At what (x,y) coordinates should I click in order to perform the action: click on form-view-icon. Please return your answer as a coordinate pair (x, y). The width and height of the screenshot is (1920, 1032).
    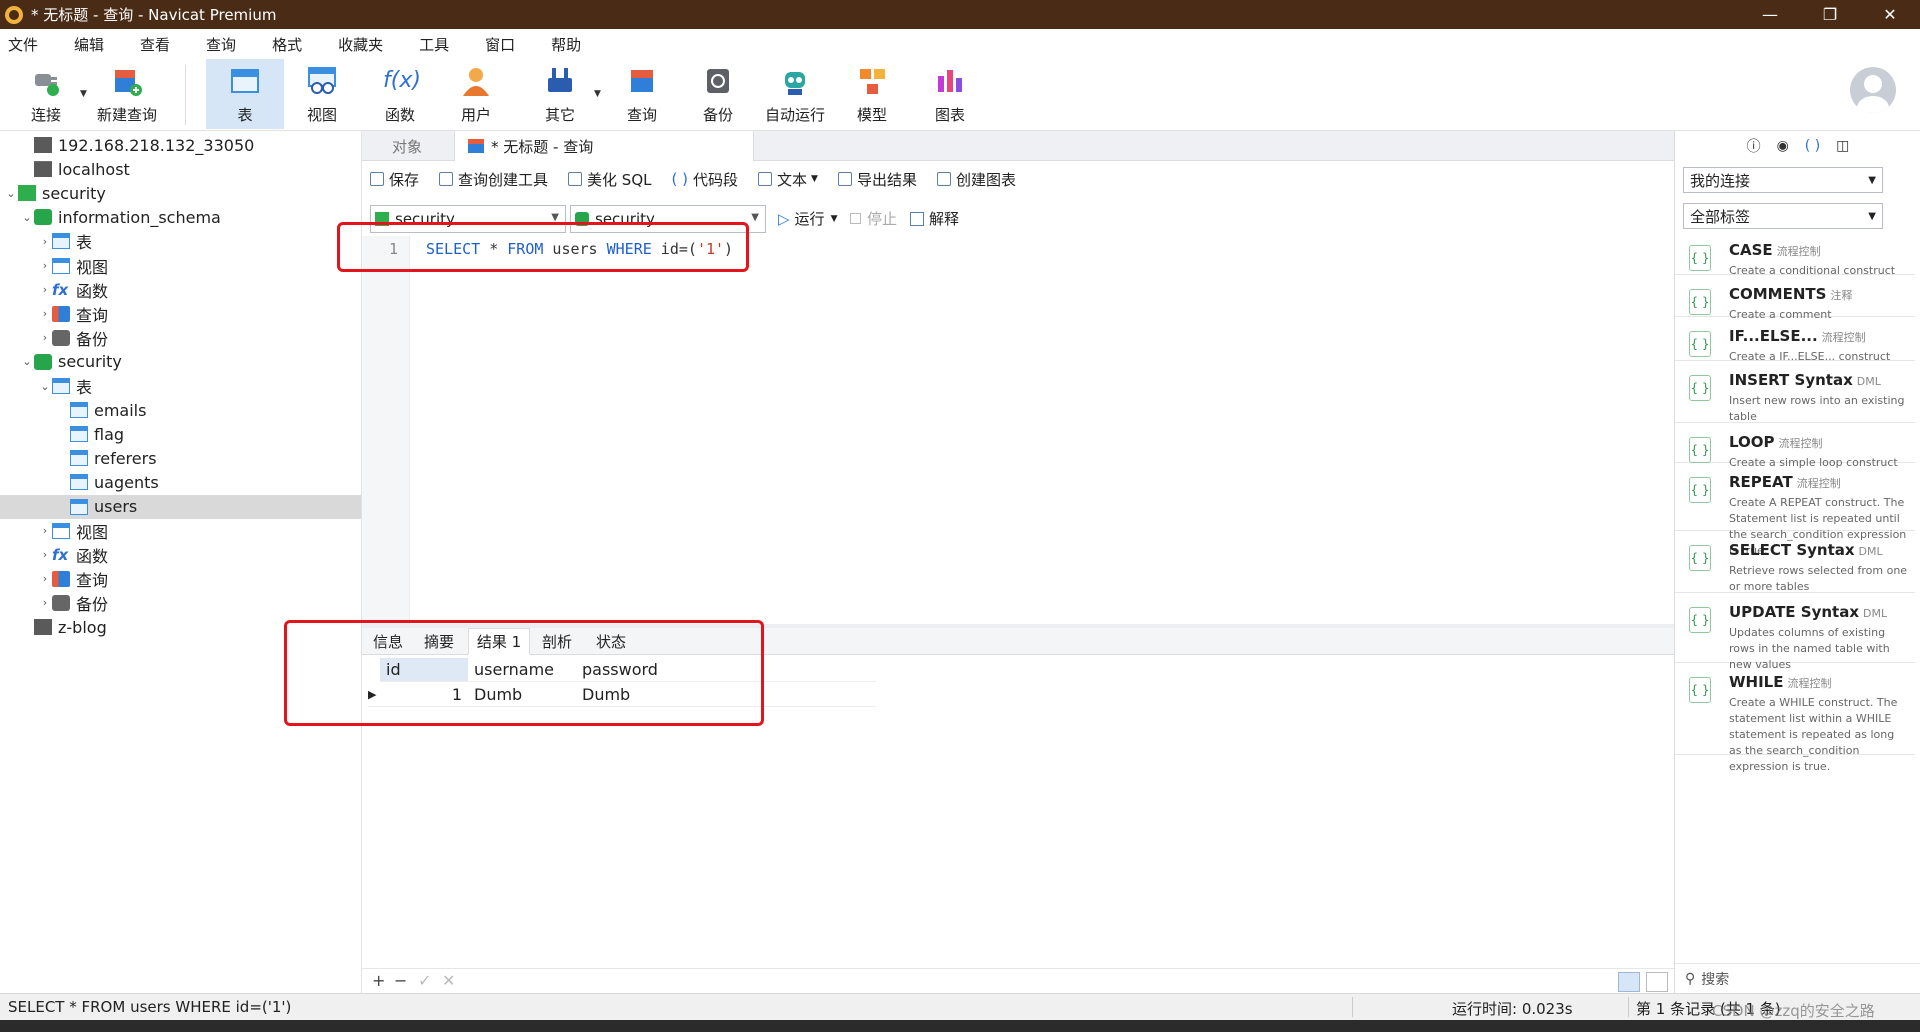
    Looking at the image, I should click on (1657, 982).